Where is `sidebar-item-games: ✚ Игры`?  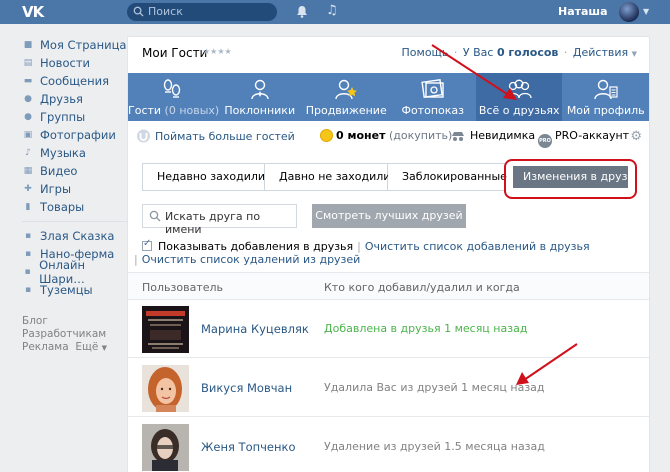 sidebar-item-games: ✚ Игры is located at coordinates (74, 189).